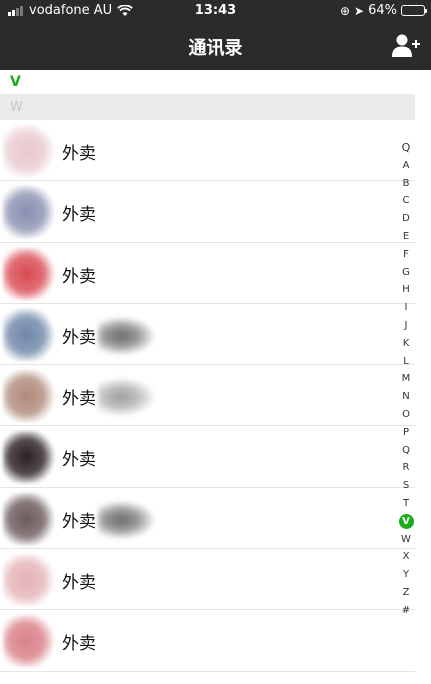  I want to click on index-letter: V, so click(406, 522).